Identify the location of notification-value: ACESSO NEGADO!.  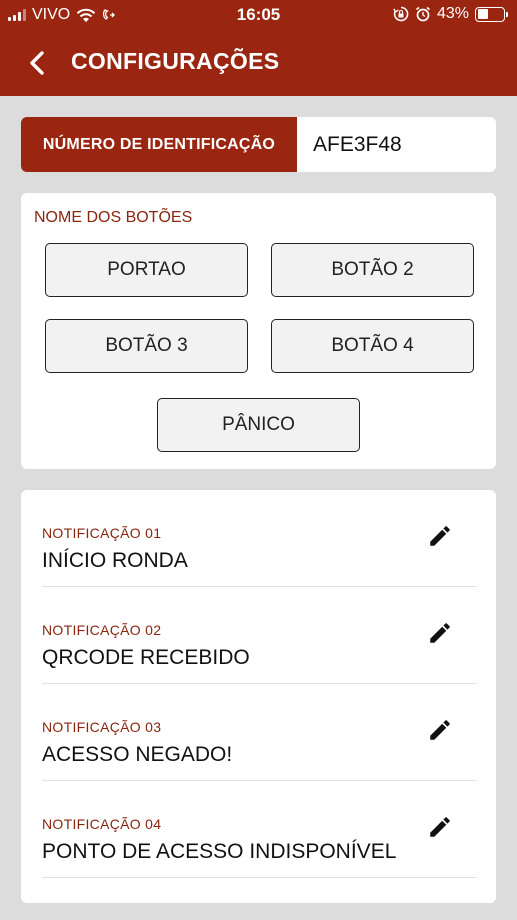
(137, 754).